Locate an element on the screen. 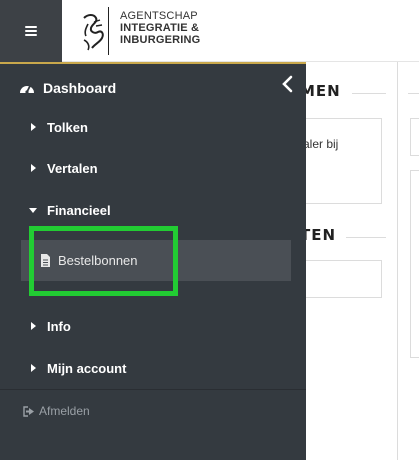 The image size is (419, 460). hamburger-icon is located at coordinates (31, 31).